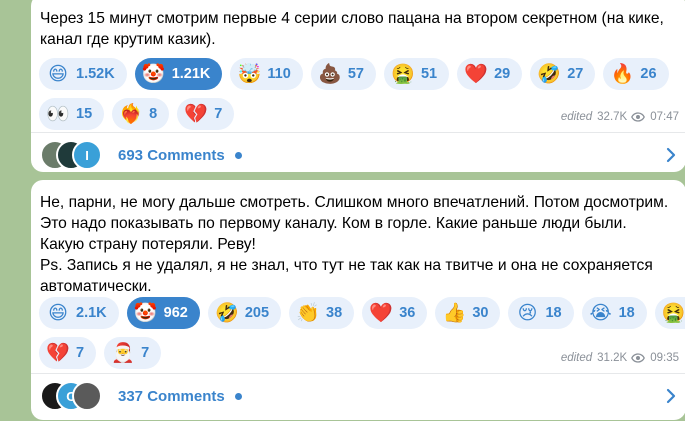 This screenshot has width=685, height=421. What do you see at coordinates (480, 313) in the screenshot?
I see `reaction-count: 30` at bounding box center [480, 313].